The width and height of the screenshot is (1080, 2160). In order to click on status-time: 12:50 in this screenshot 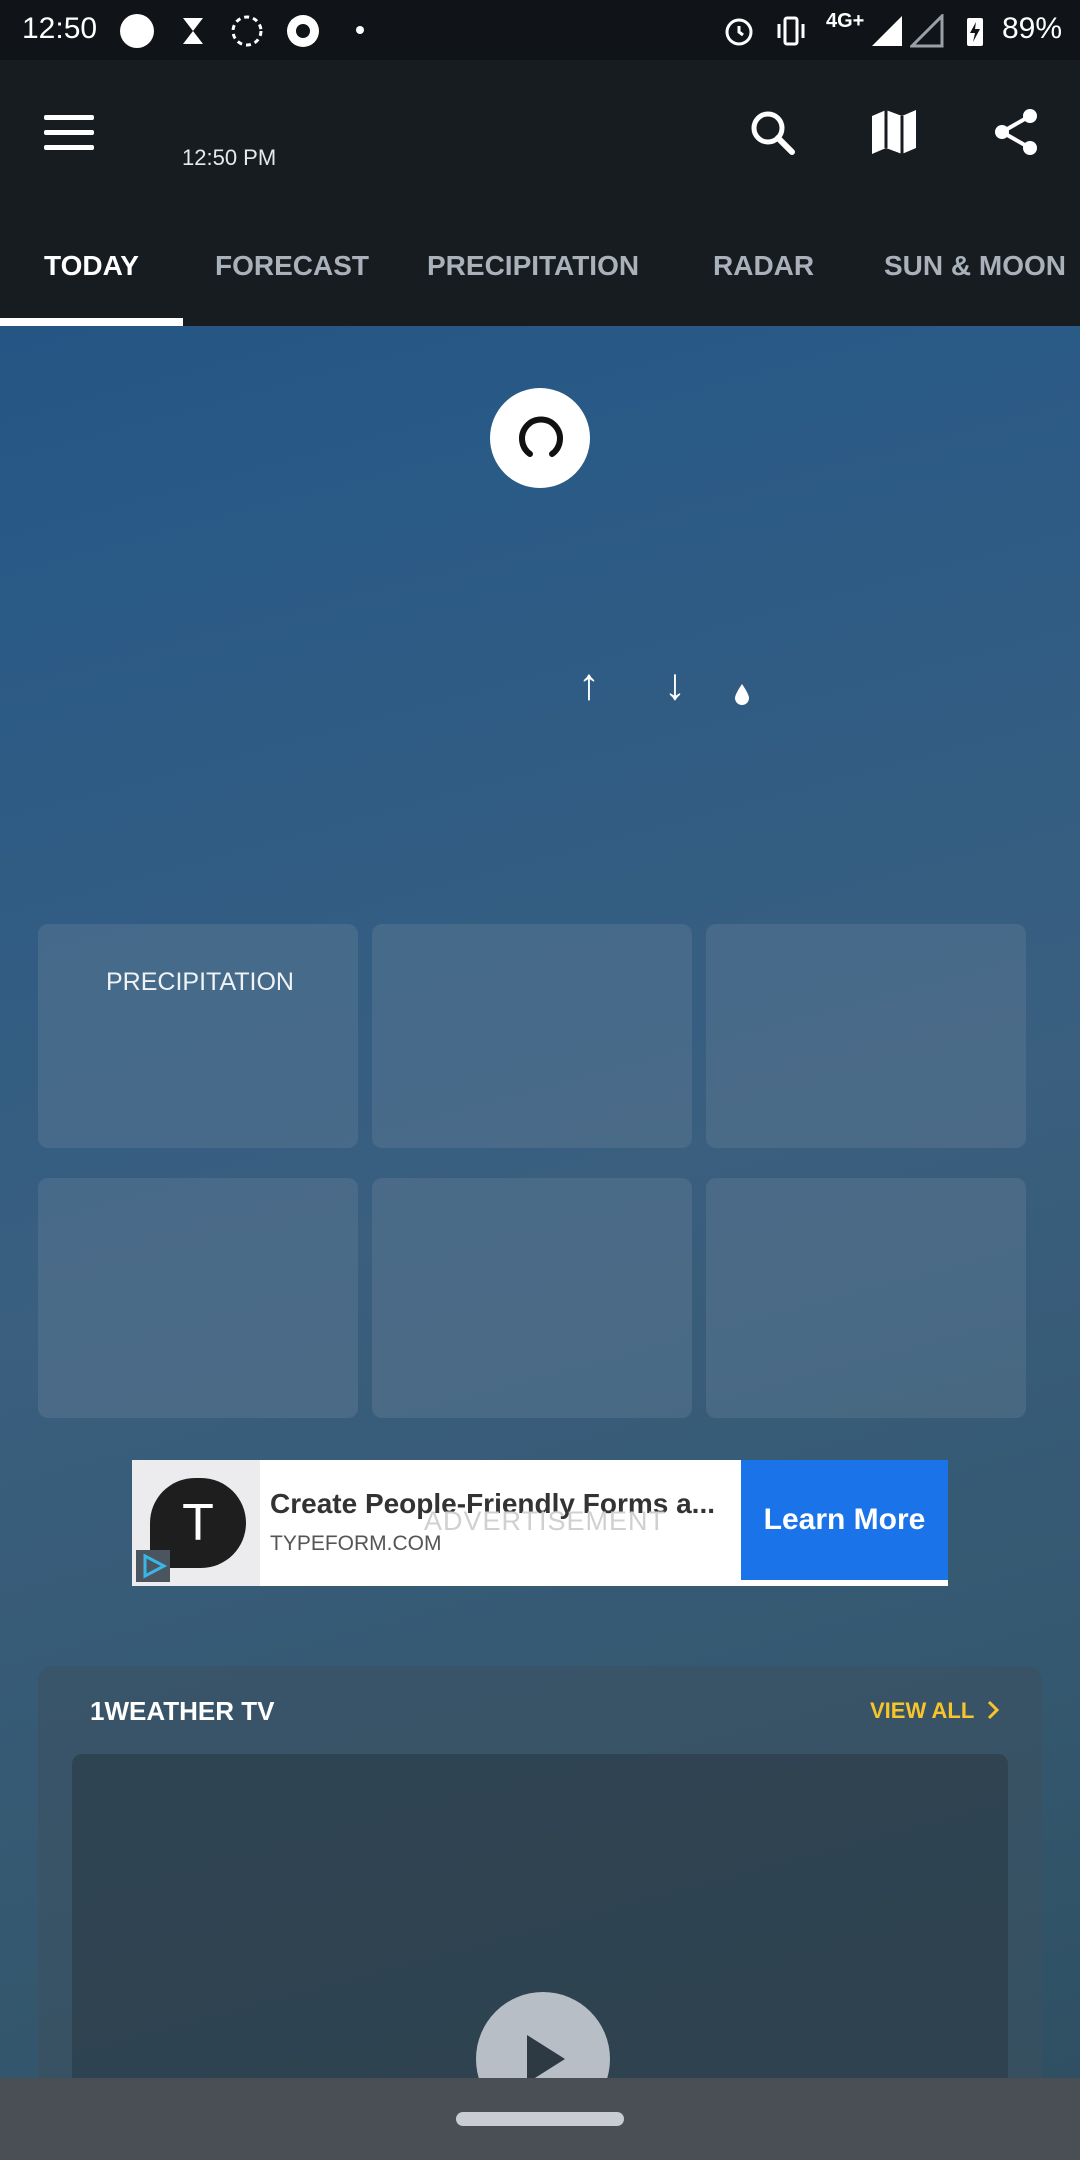, I will do `click(60, 28)`.